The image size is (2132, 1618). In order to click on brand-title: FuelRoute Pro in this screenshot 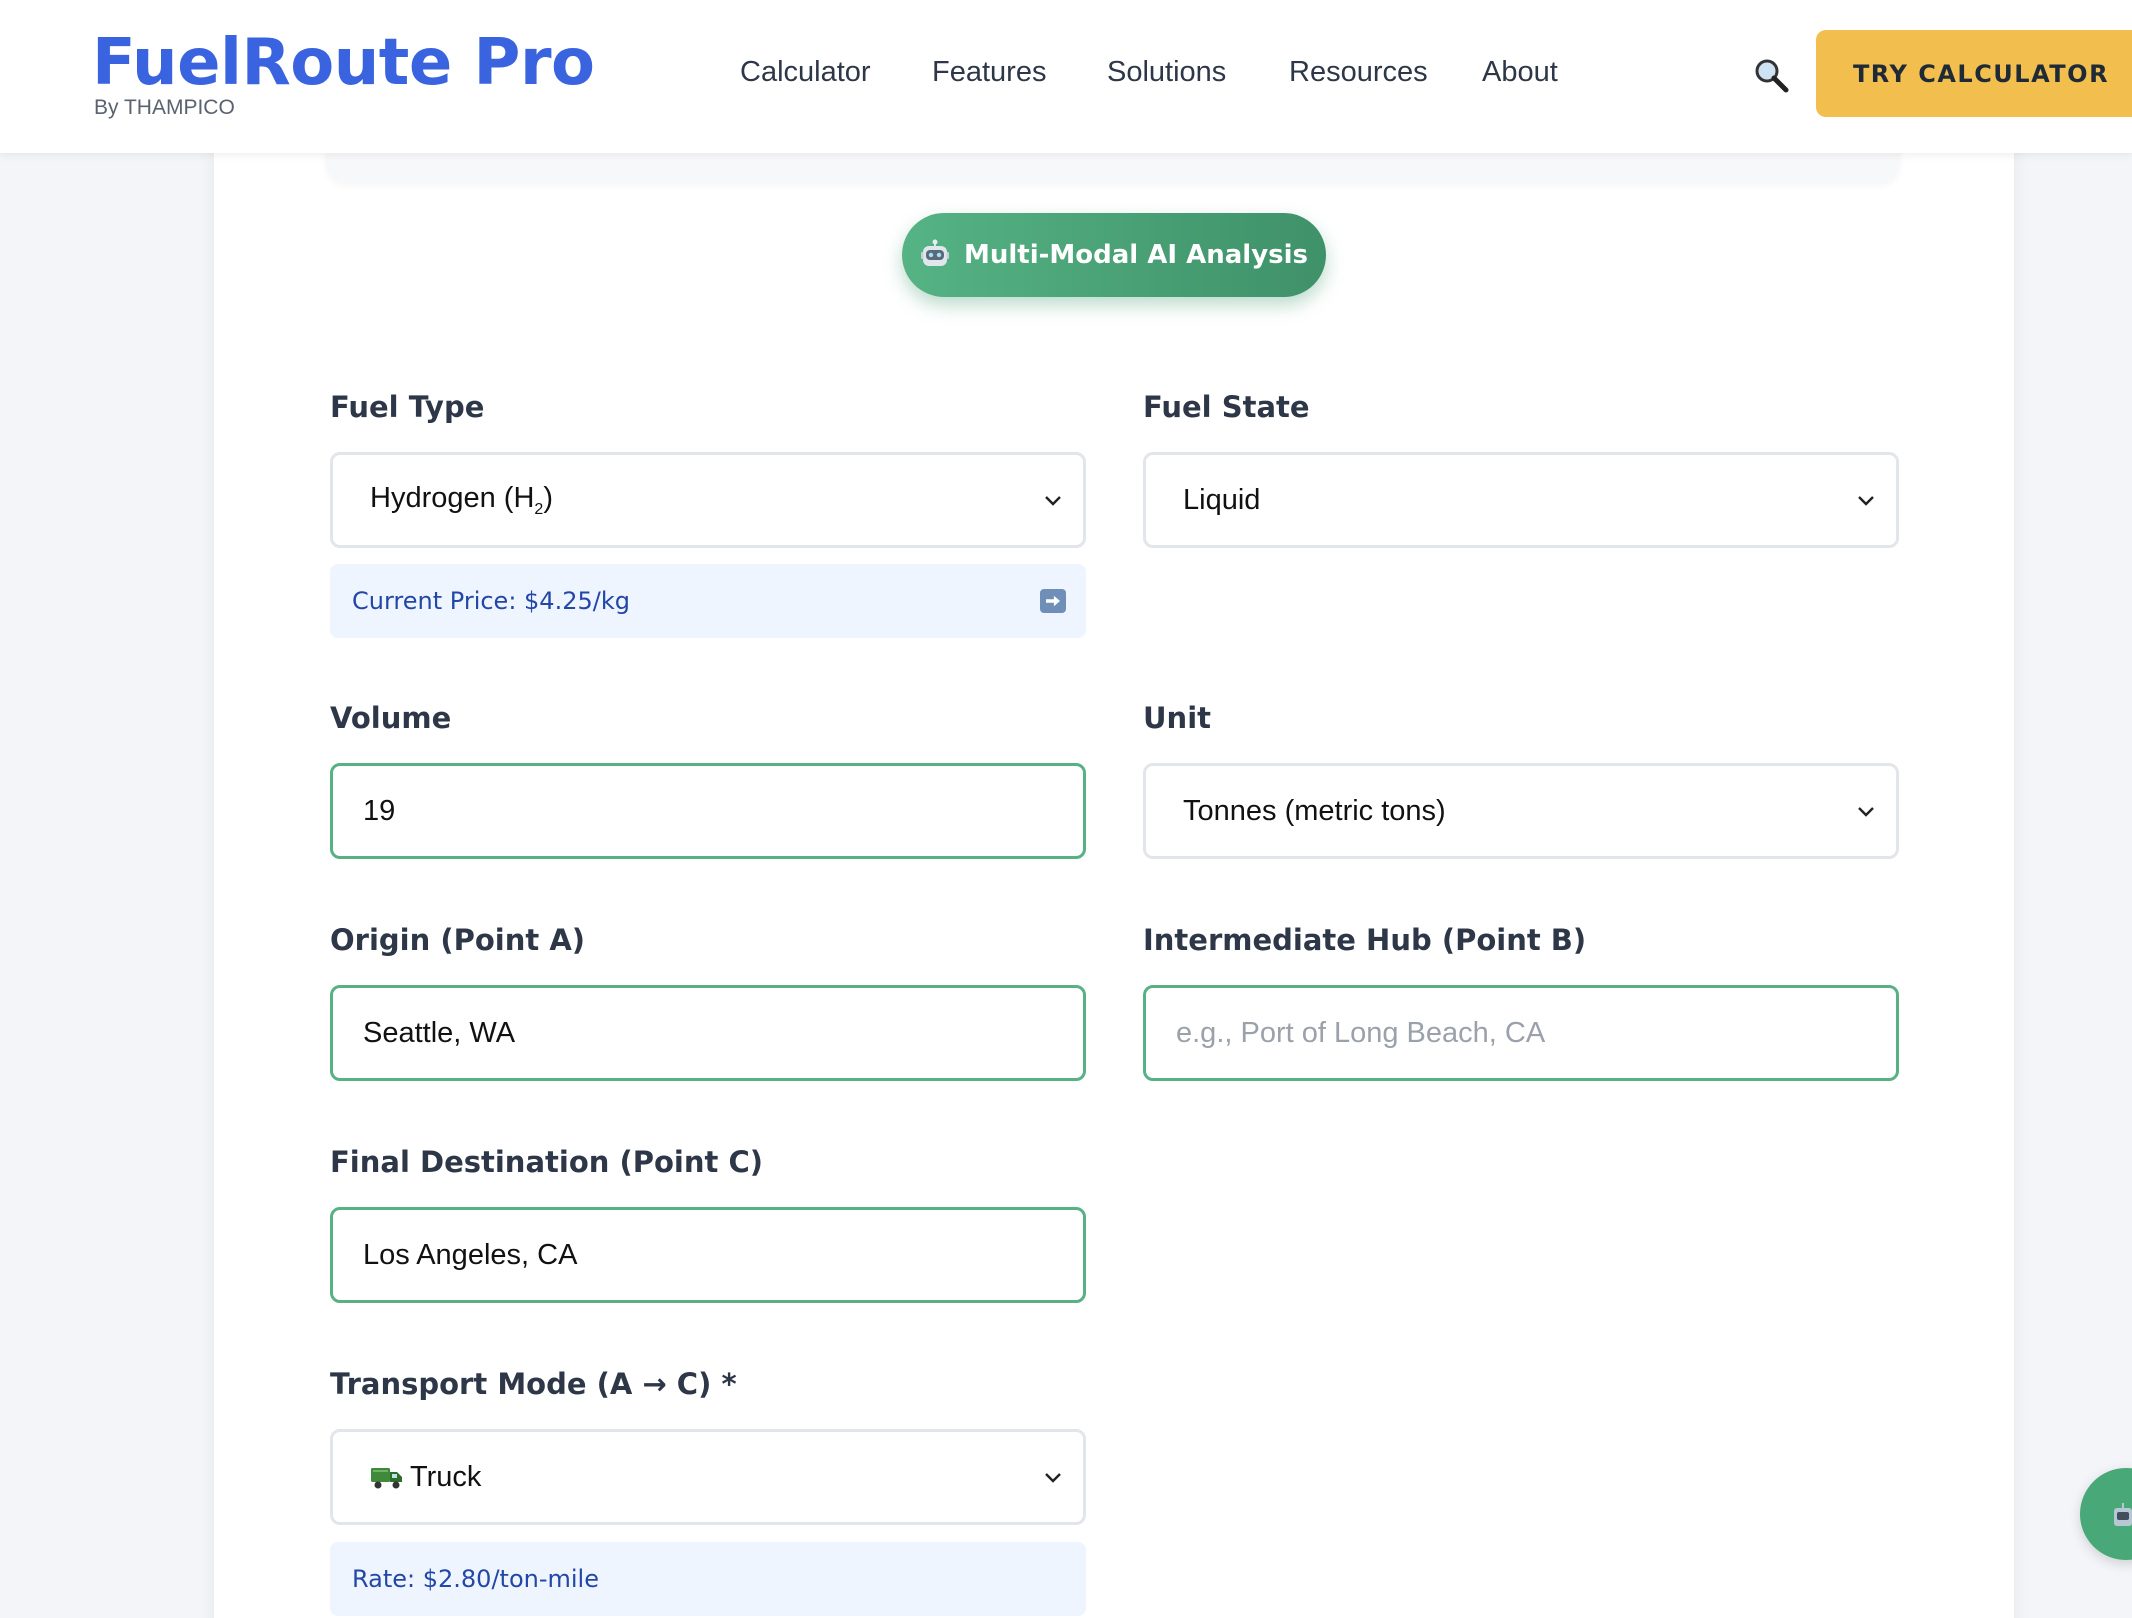, I will do `click(343, 63)`.